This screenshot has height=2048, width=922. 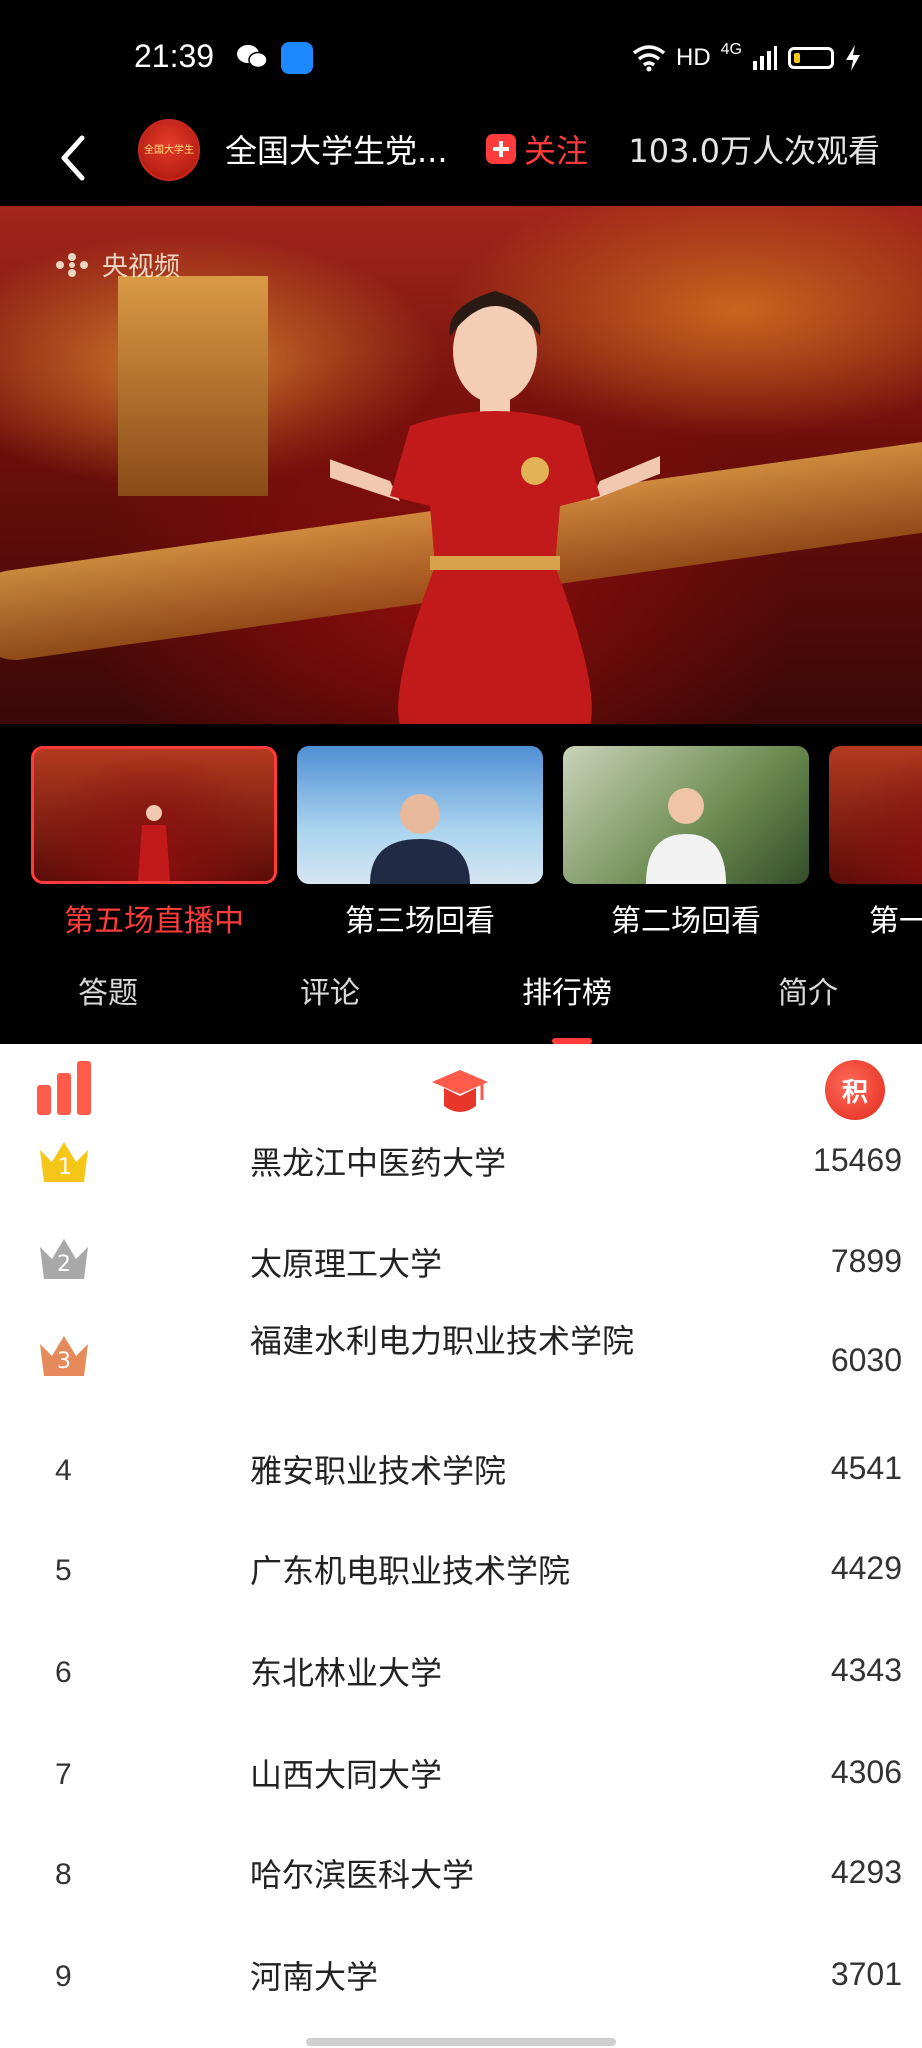 I want to click on app-notification-icon, so click(x=297, y=58).